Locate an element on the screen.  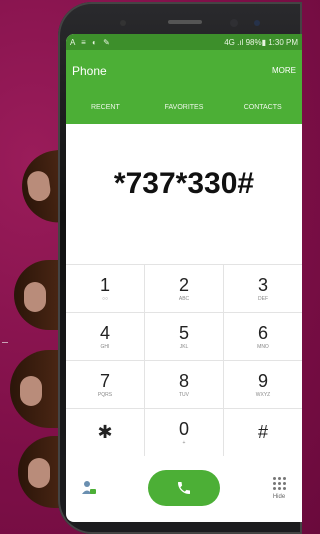
call-button is located at coordinates (184, 488).